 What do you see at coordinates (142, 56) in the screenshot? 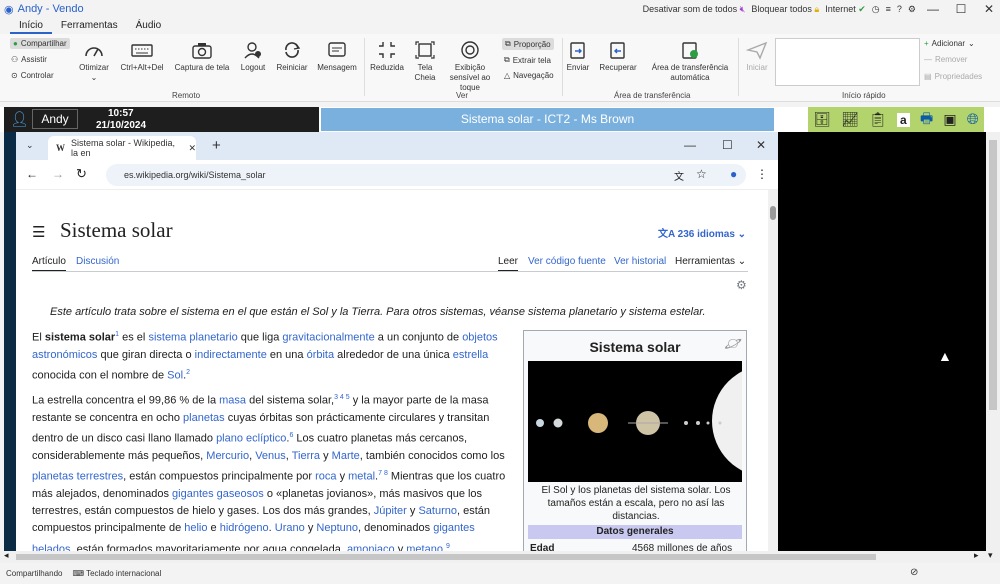
I see `ctrl-alt-del-button: Ctrl+Alt+Del` at bounding box center [142, 56].